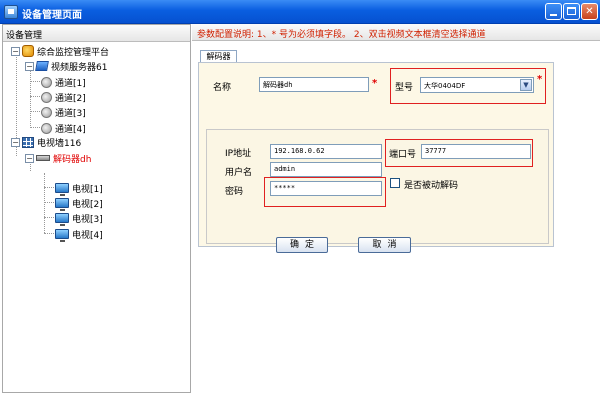 The image size is (600, 395). What do you see at coordinates (589, 11) in the screenshot?
I see `close-button: ✕` at bounding box center [589, 11].